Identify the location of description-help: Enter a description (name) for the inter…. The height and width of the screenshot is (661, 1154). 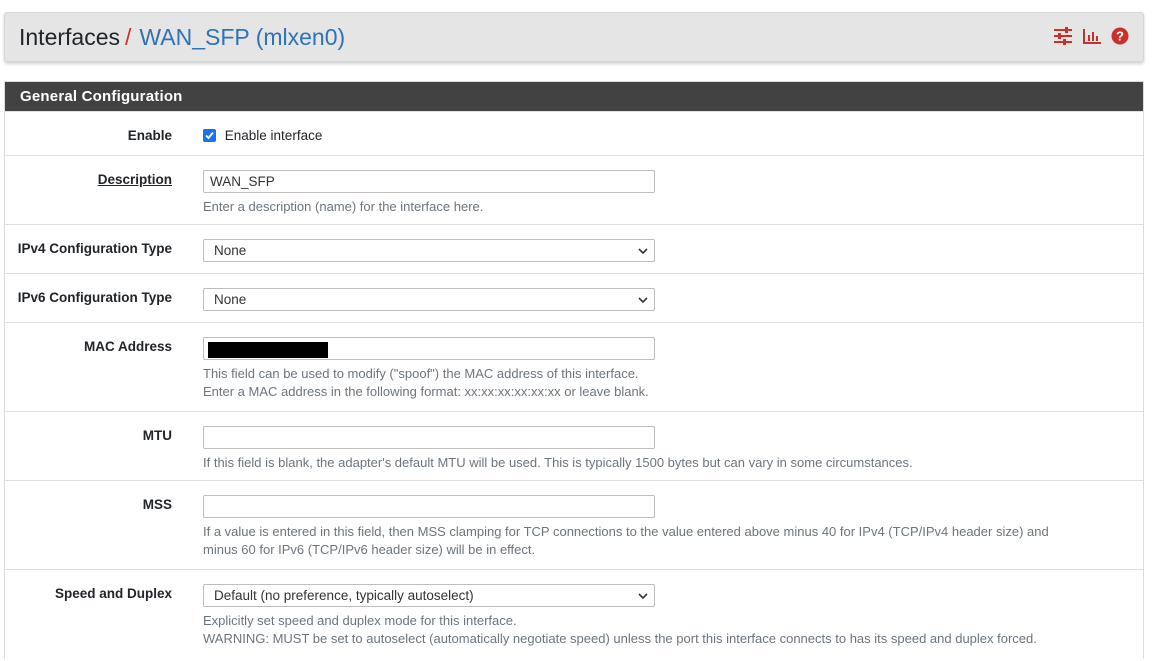
(343, 206).